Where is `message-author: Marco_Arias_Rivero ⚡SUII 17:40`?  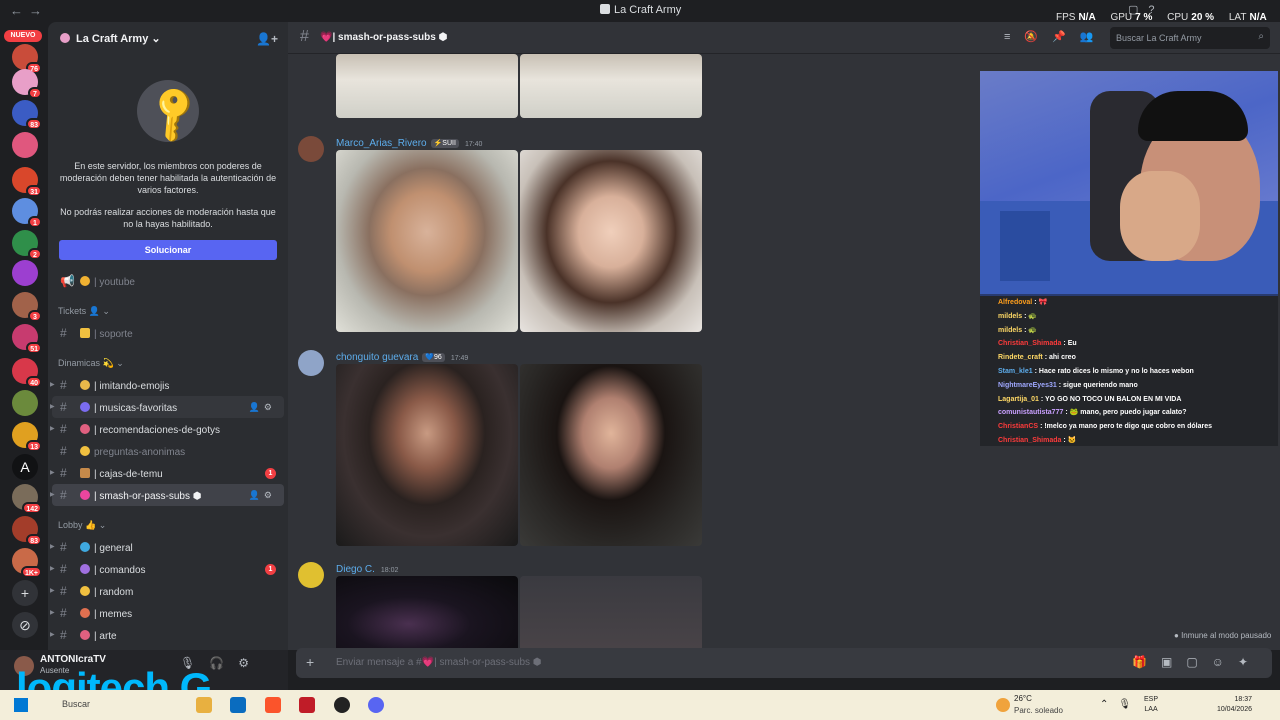
message-author: Marco_Arias_Rivero ⚡SUII 17:40 is located at coordinates (409, 143).